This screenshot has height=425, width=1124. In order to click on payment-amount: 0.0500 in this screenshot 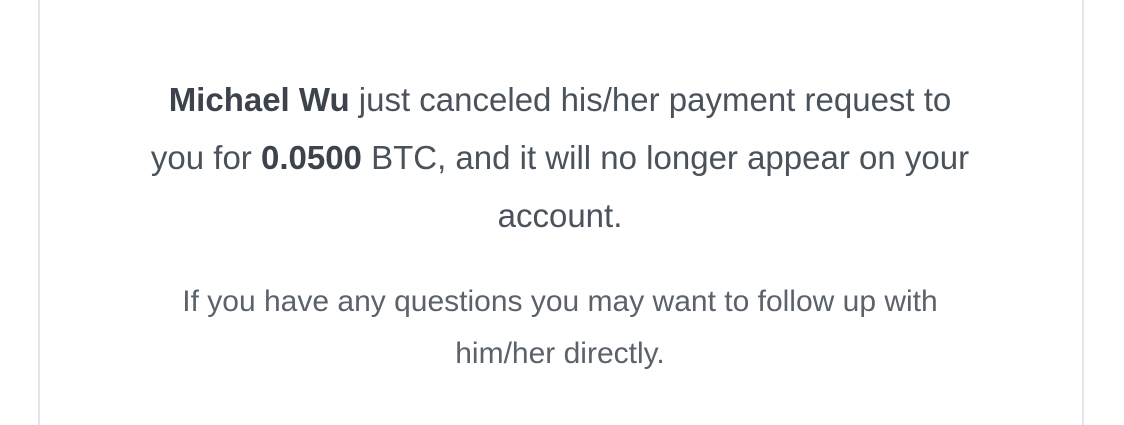, I will do `click(311, 157)`.